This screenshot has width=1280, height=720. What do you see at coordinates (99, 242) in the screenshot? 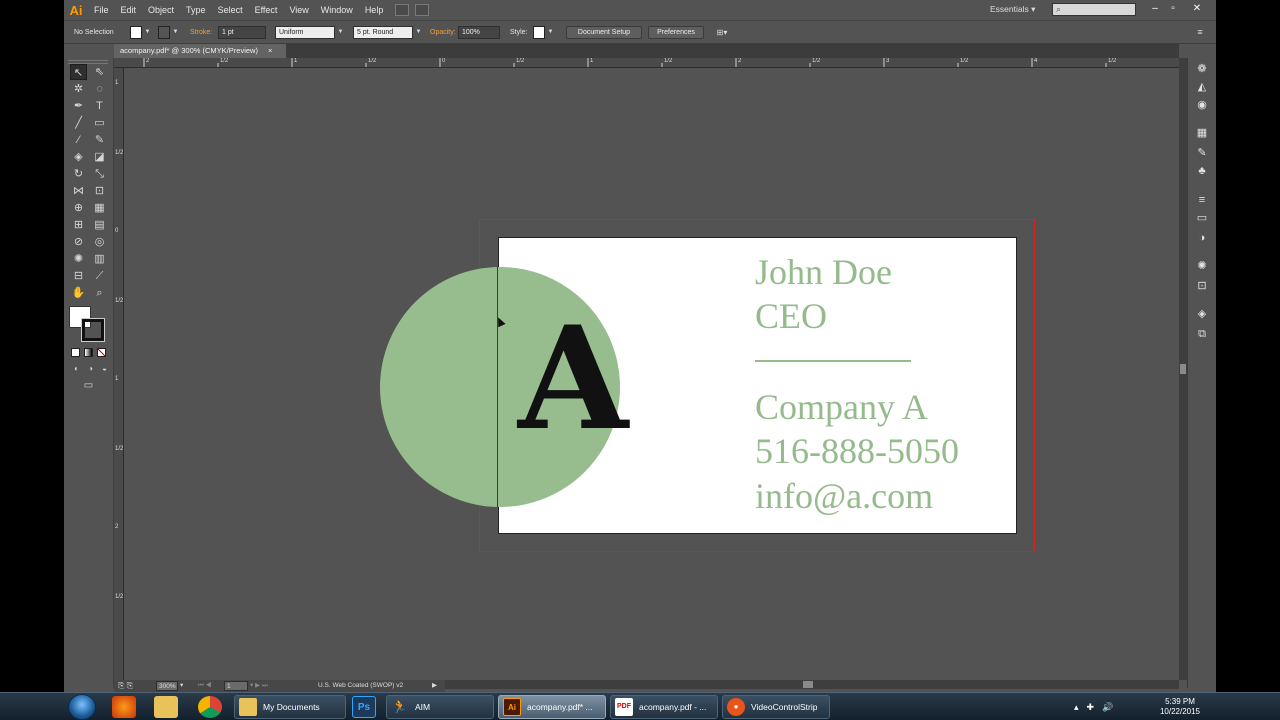
I see `blend-tool-icon: ◎` at bounding box center [99, 242].